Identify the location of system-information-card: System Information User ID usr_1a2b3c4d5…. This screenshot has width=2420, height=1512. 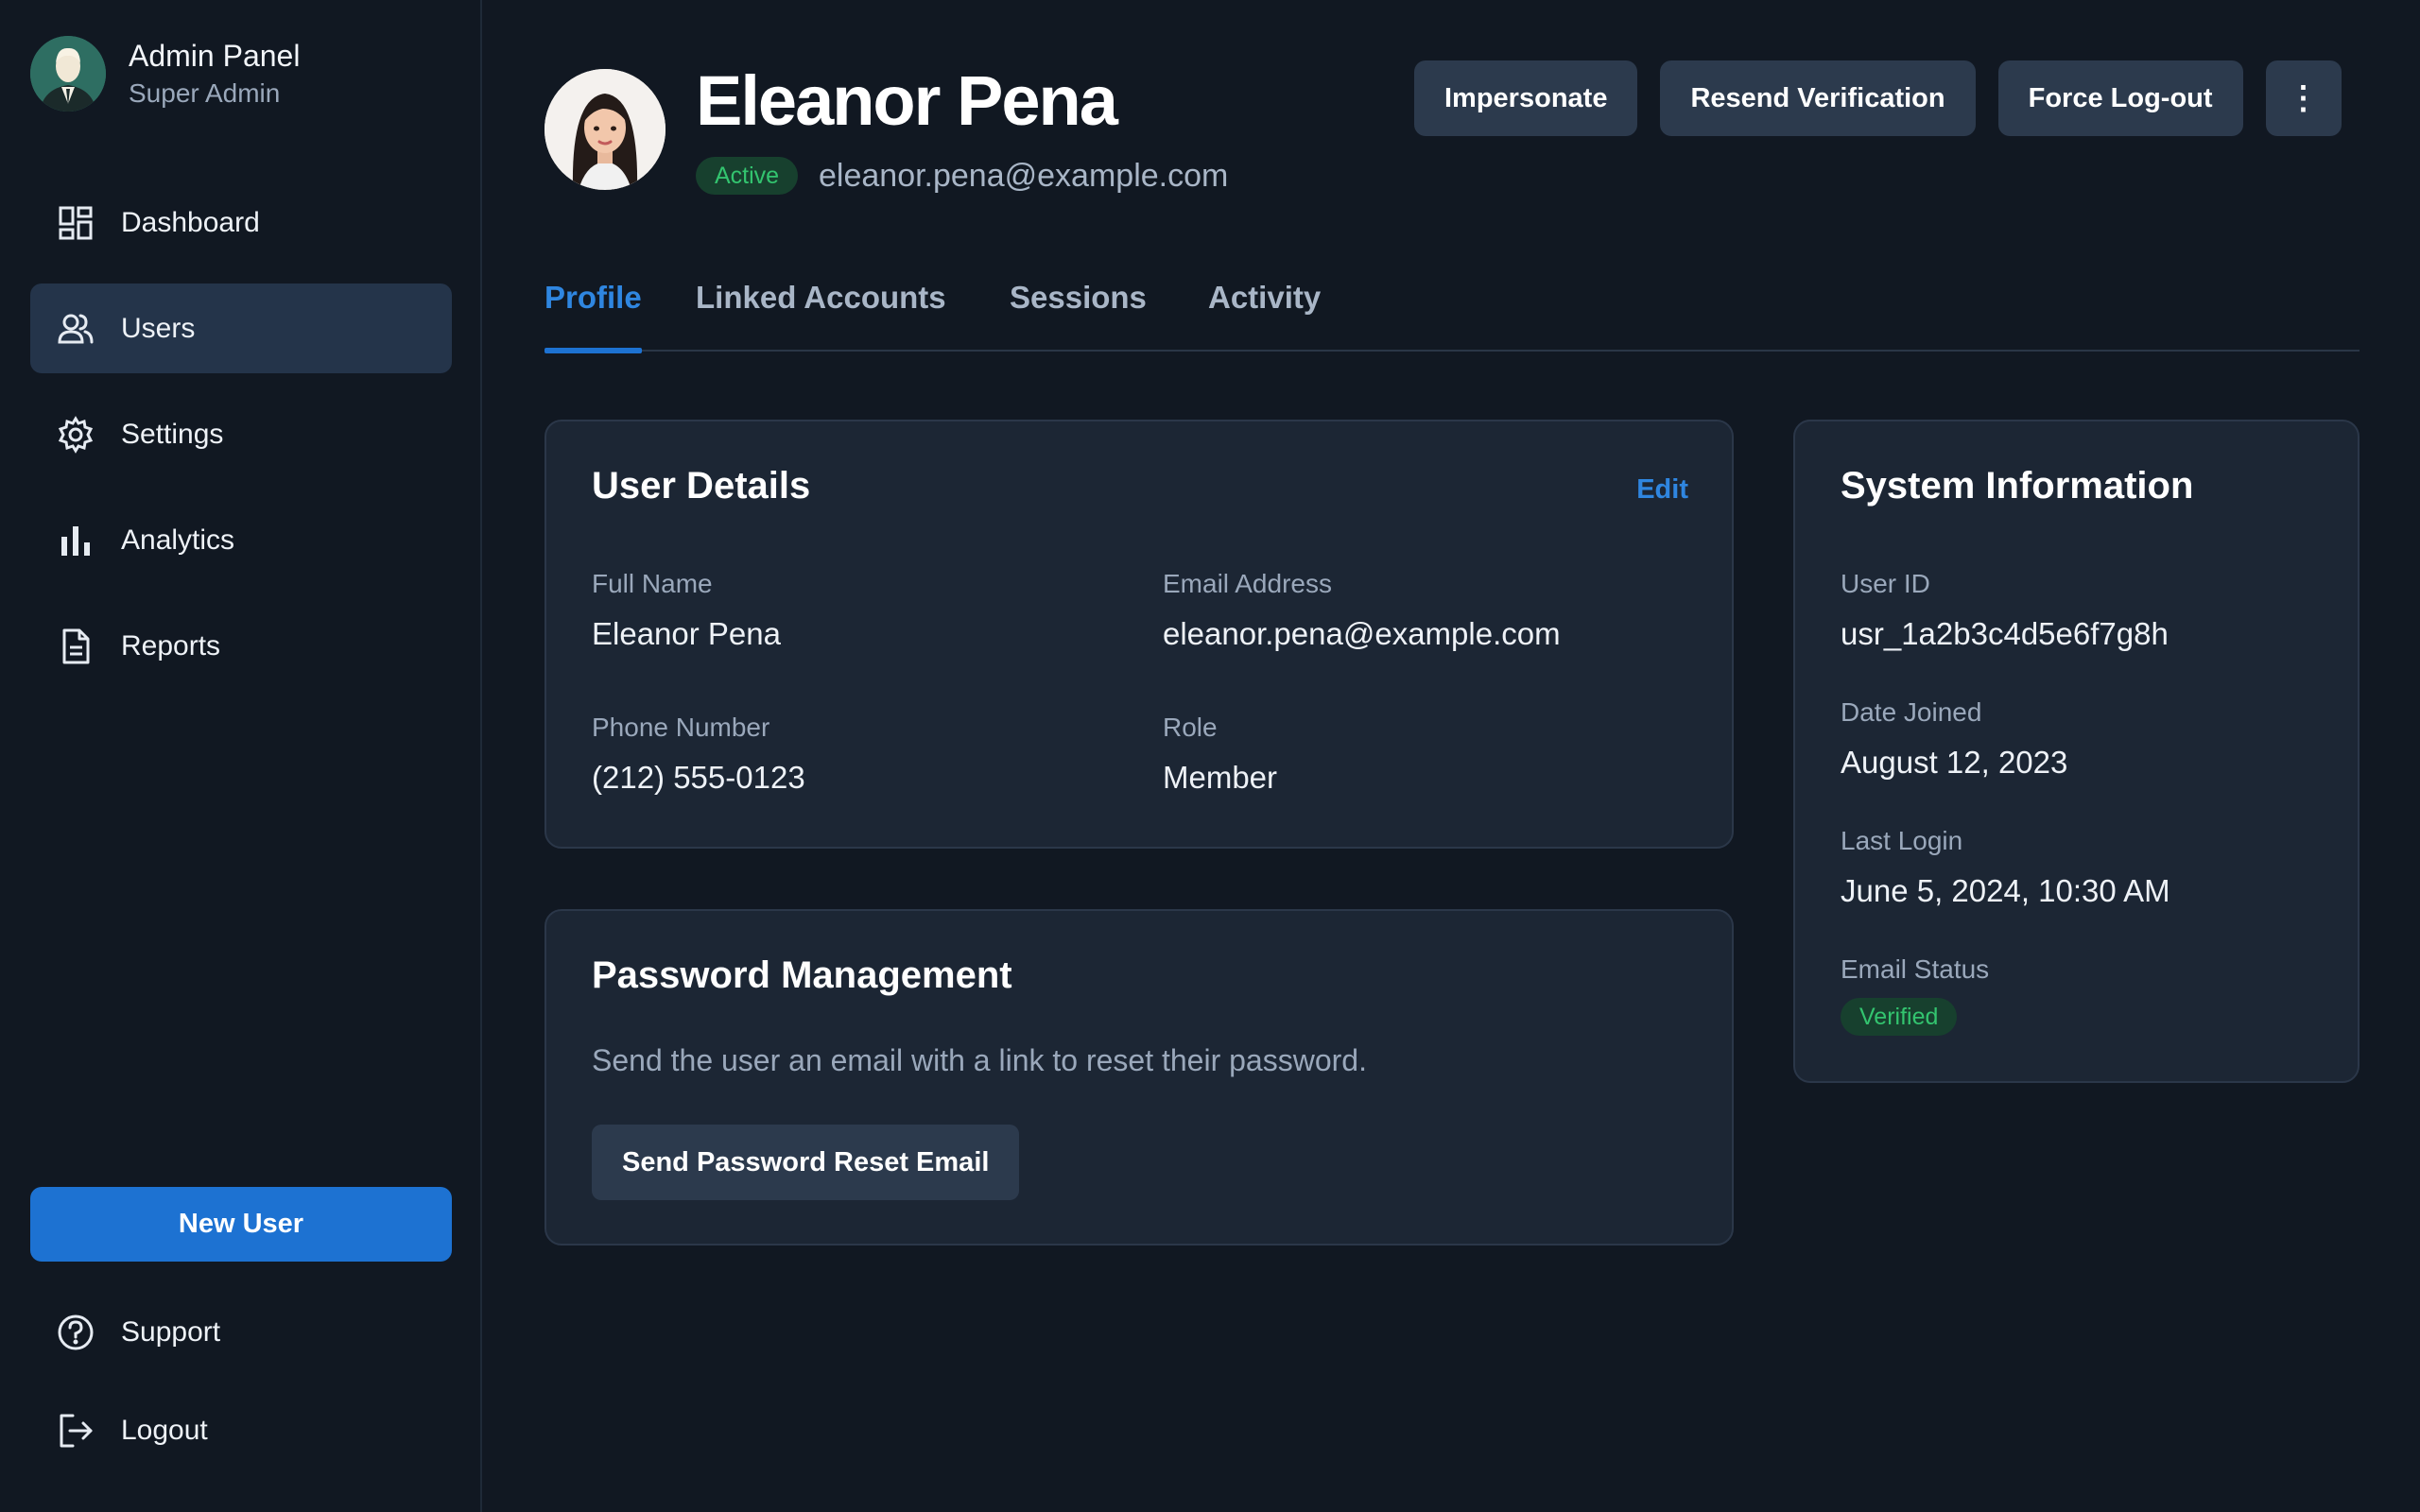
(2076, 751).